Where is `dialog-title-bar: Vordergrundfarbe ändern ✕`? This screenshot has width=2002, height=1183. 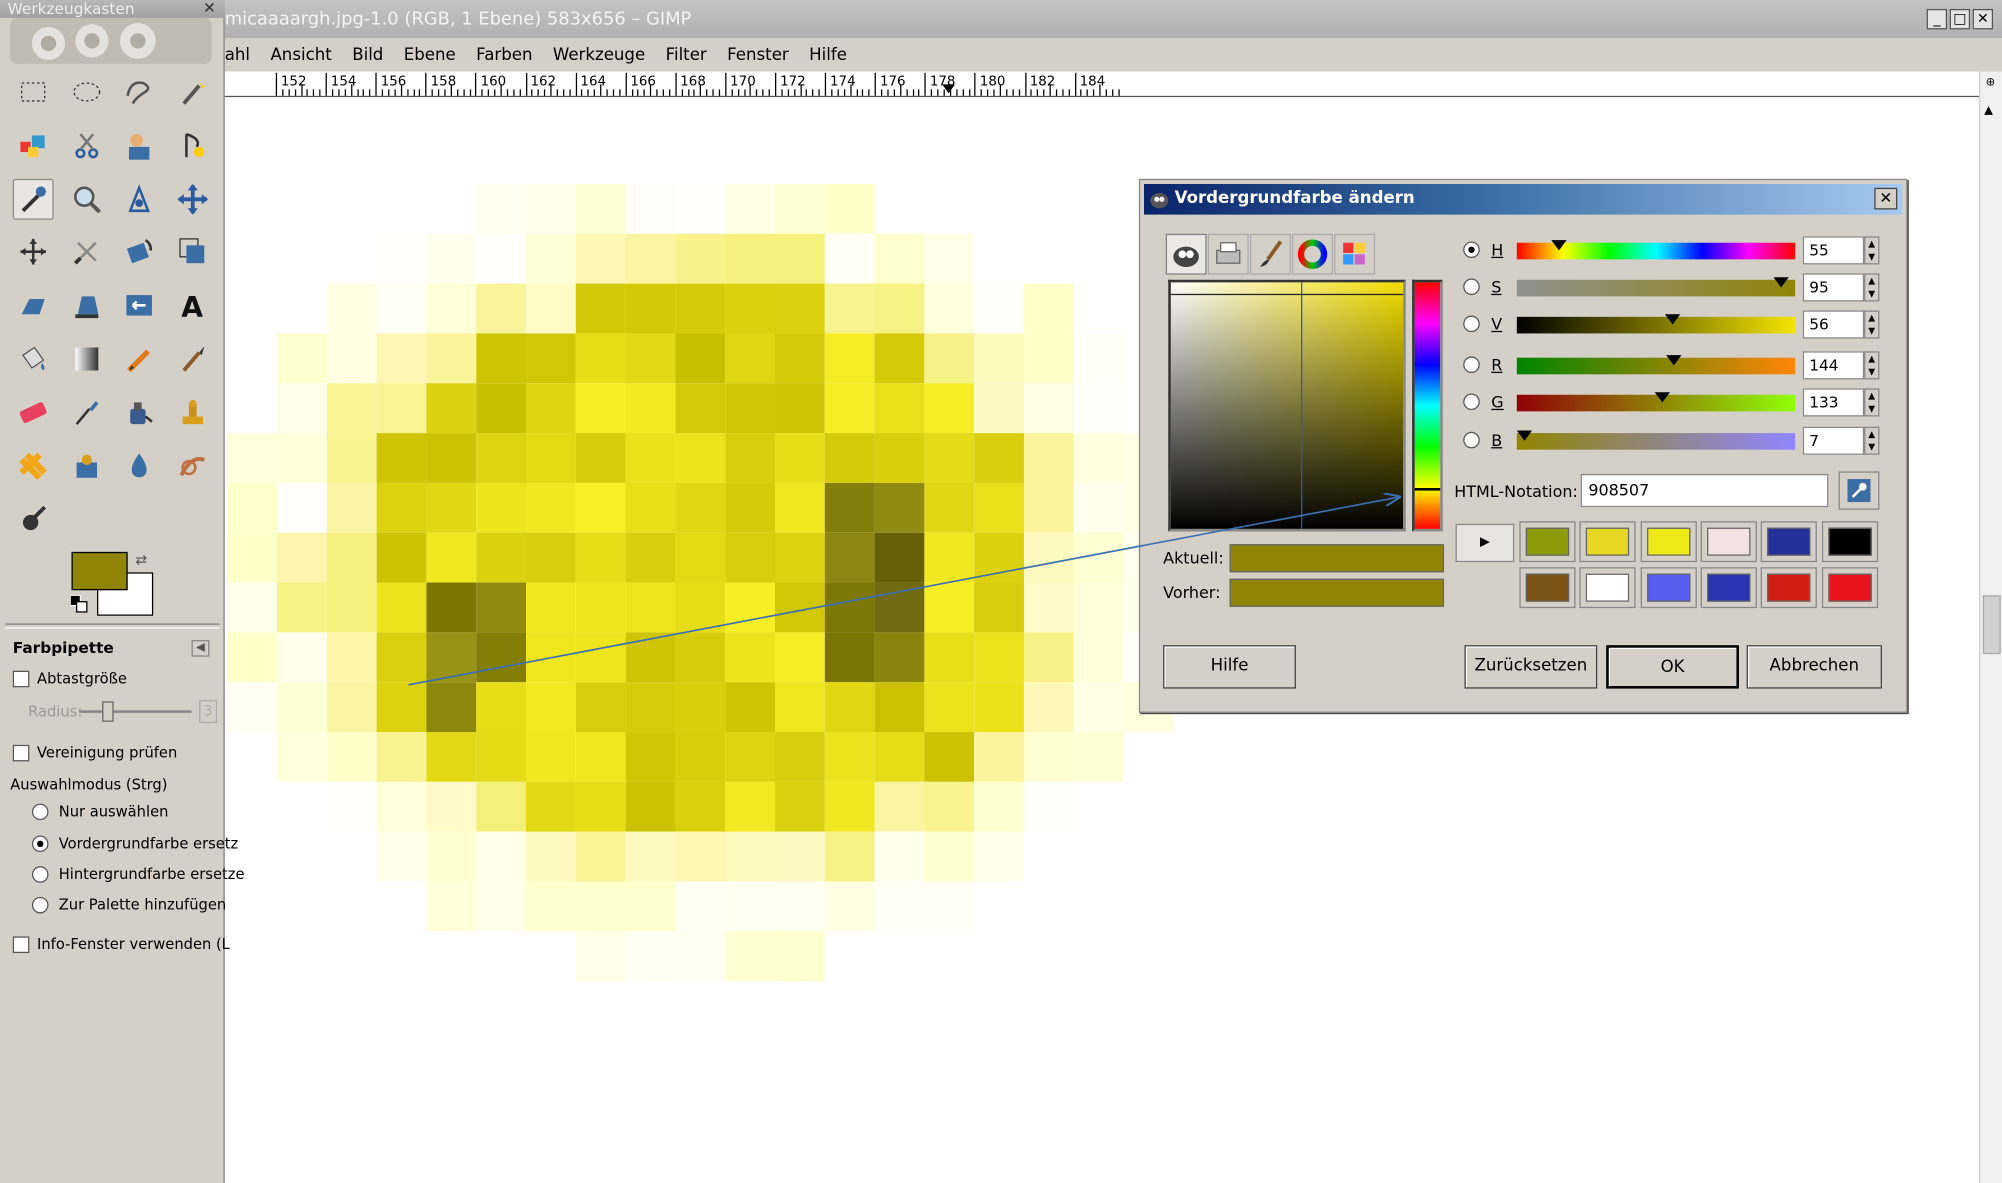 dialog-title-bar: Vordergrundfarbe ändern ✕ is located at coordinates (1523, 199).